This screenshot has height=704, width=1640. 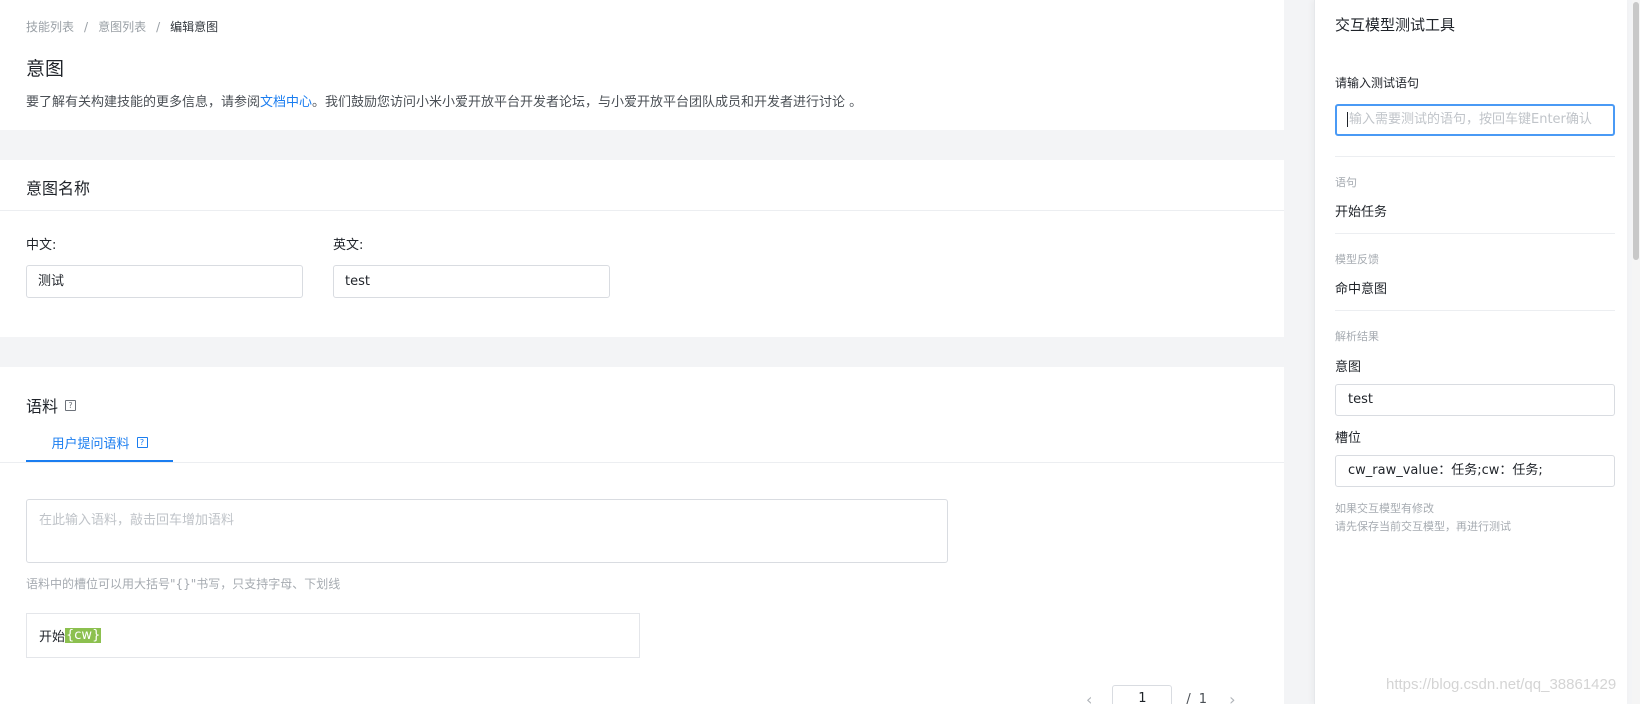 What do you see at coordinates (42, 406) in the screenshot?
I see `corpus-title-text: 语料` at bounding box center [42, 406].